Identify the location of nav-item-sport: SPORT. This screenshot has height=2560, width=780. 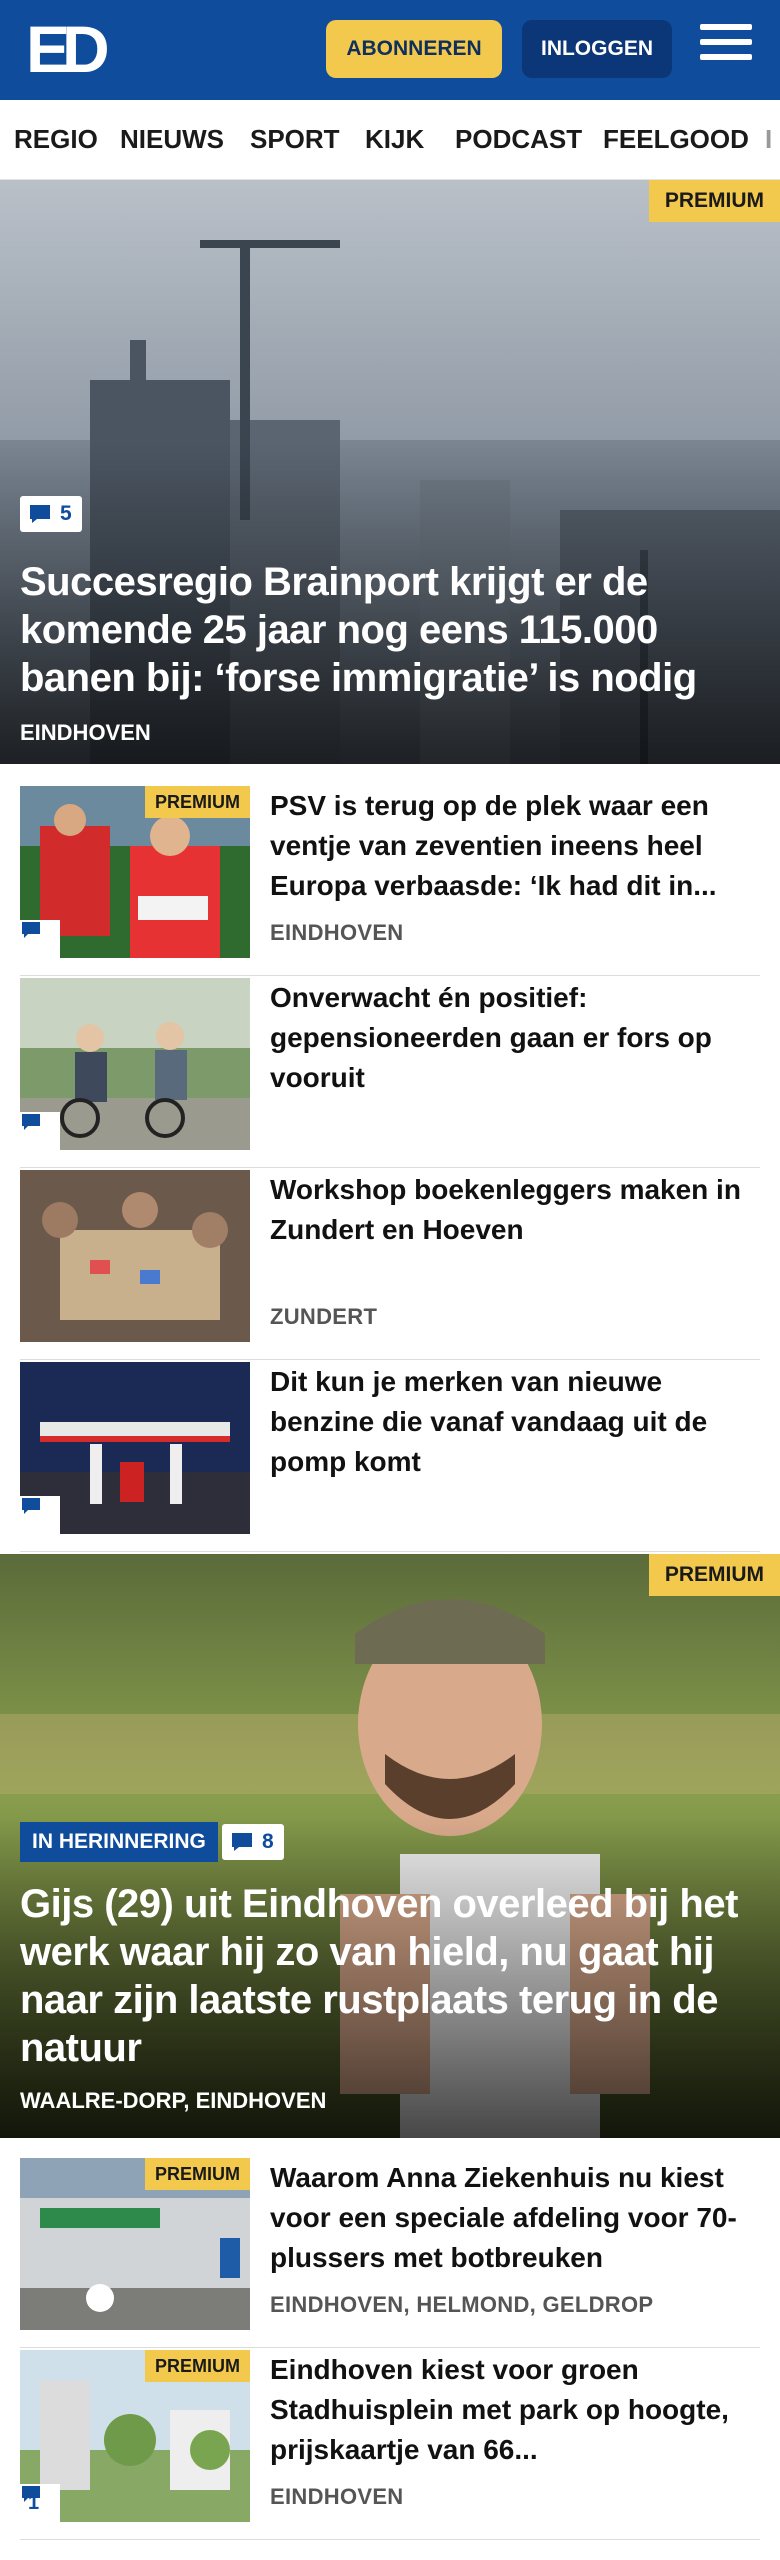
(295, 139).